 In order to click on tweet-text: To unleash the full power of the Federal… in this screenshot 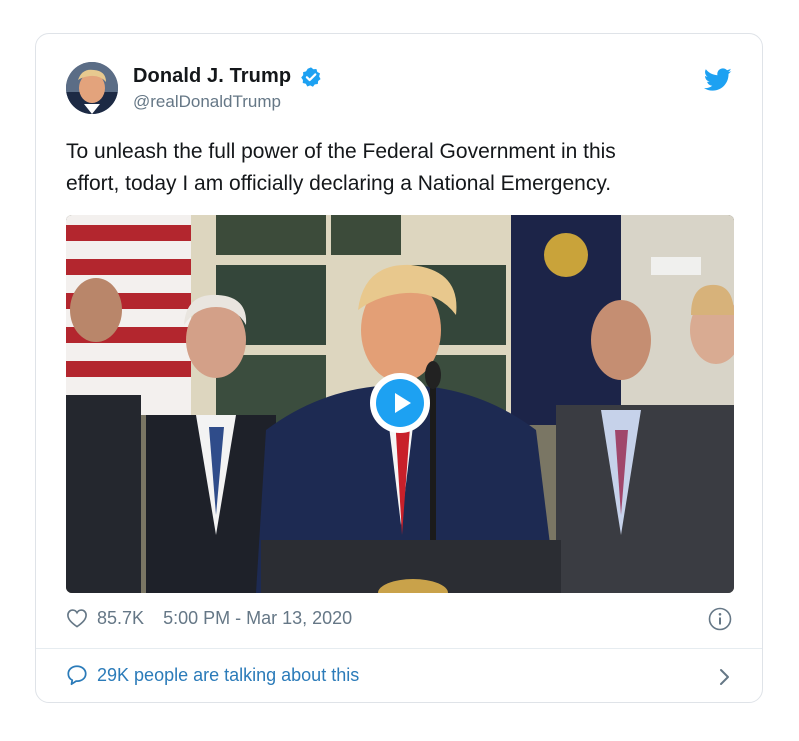, I will do `click(391, 168)`.